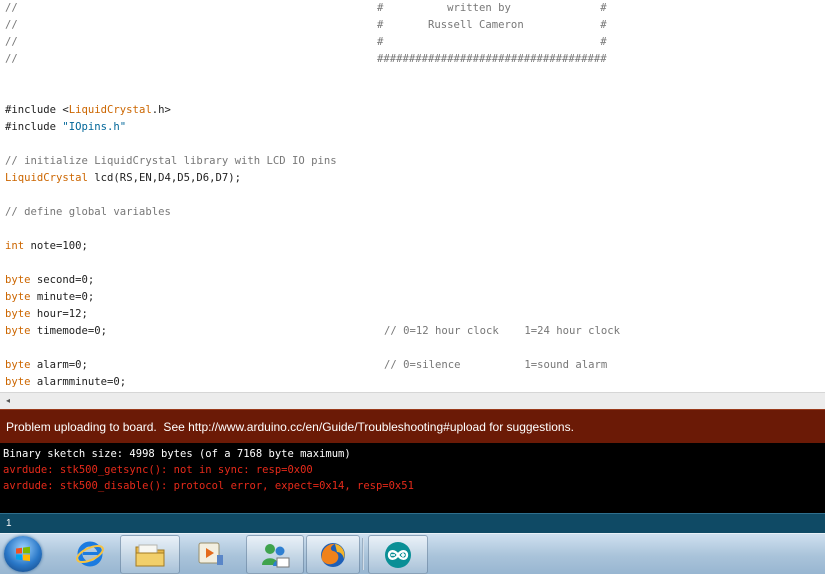  What do you see at coordinates (59, 365) in the screenshot?
I see `alarm-decl: alarm=0;` at bounding box center [59, 365].